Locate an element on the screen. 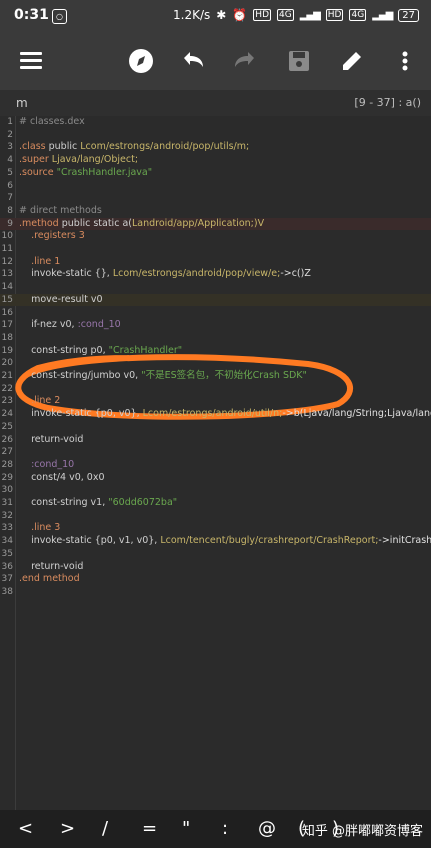 This screenshot has width=431, height=848. code-line: 2 is located at coordinates (215, 135).